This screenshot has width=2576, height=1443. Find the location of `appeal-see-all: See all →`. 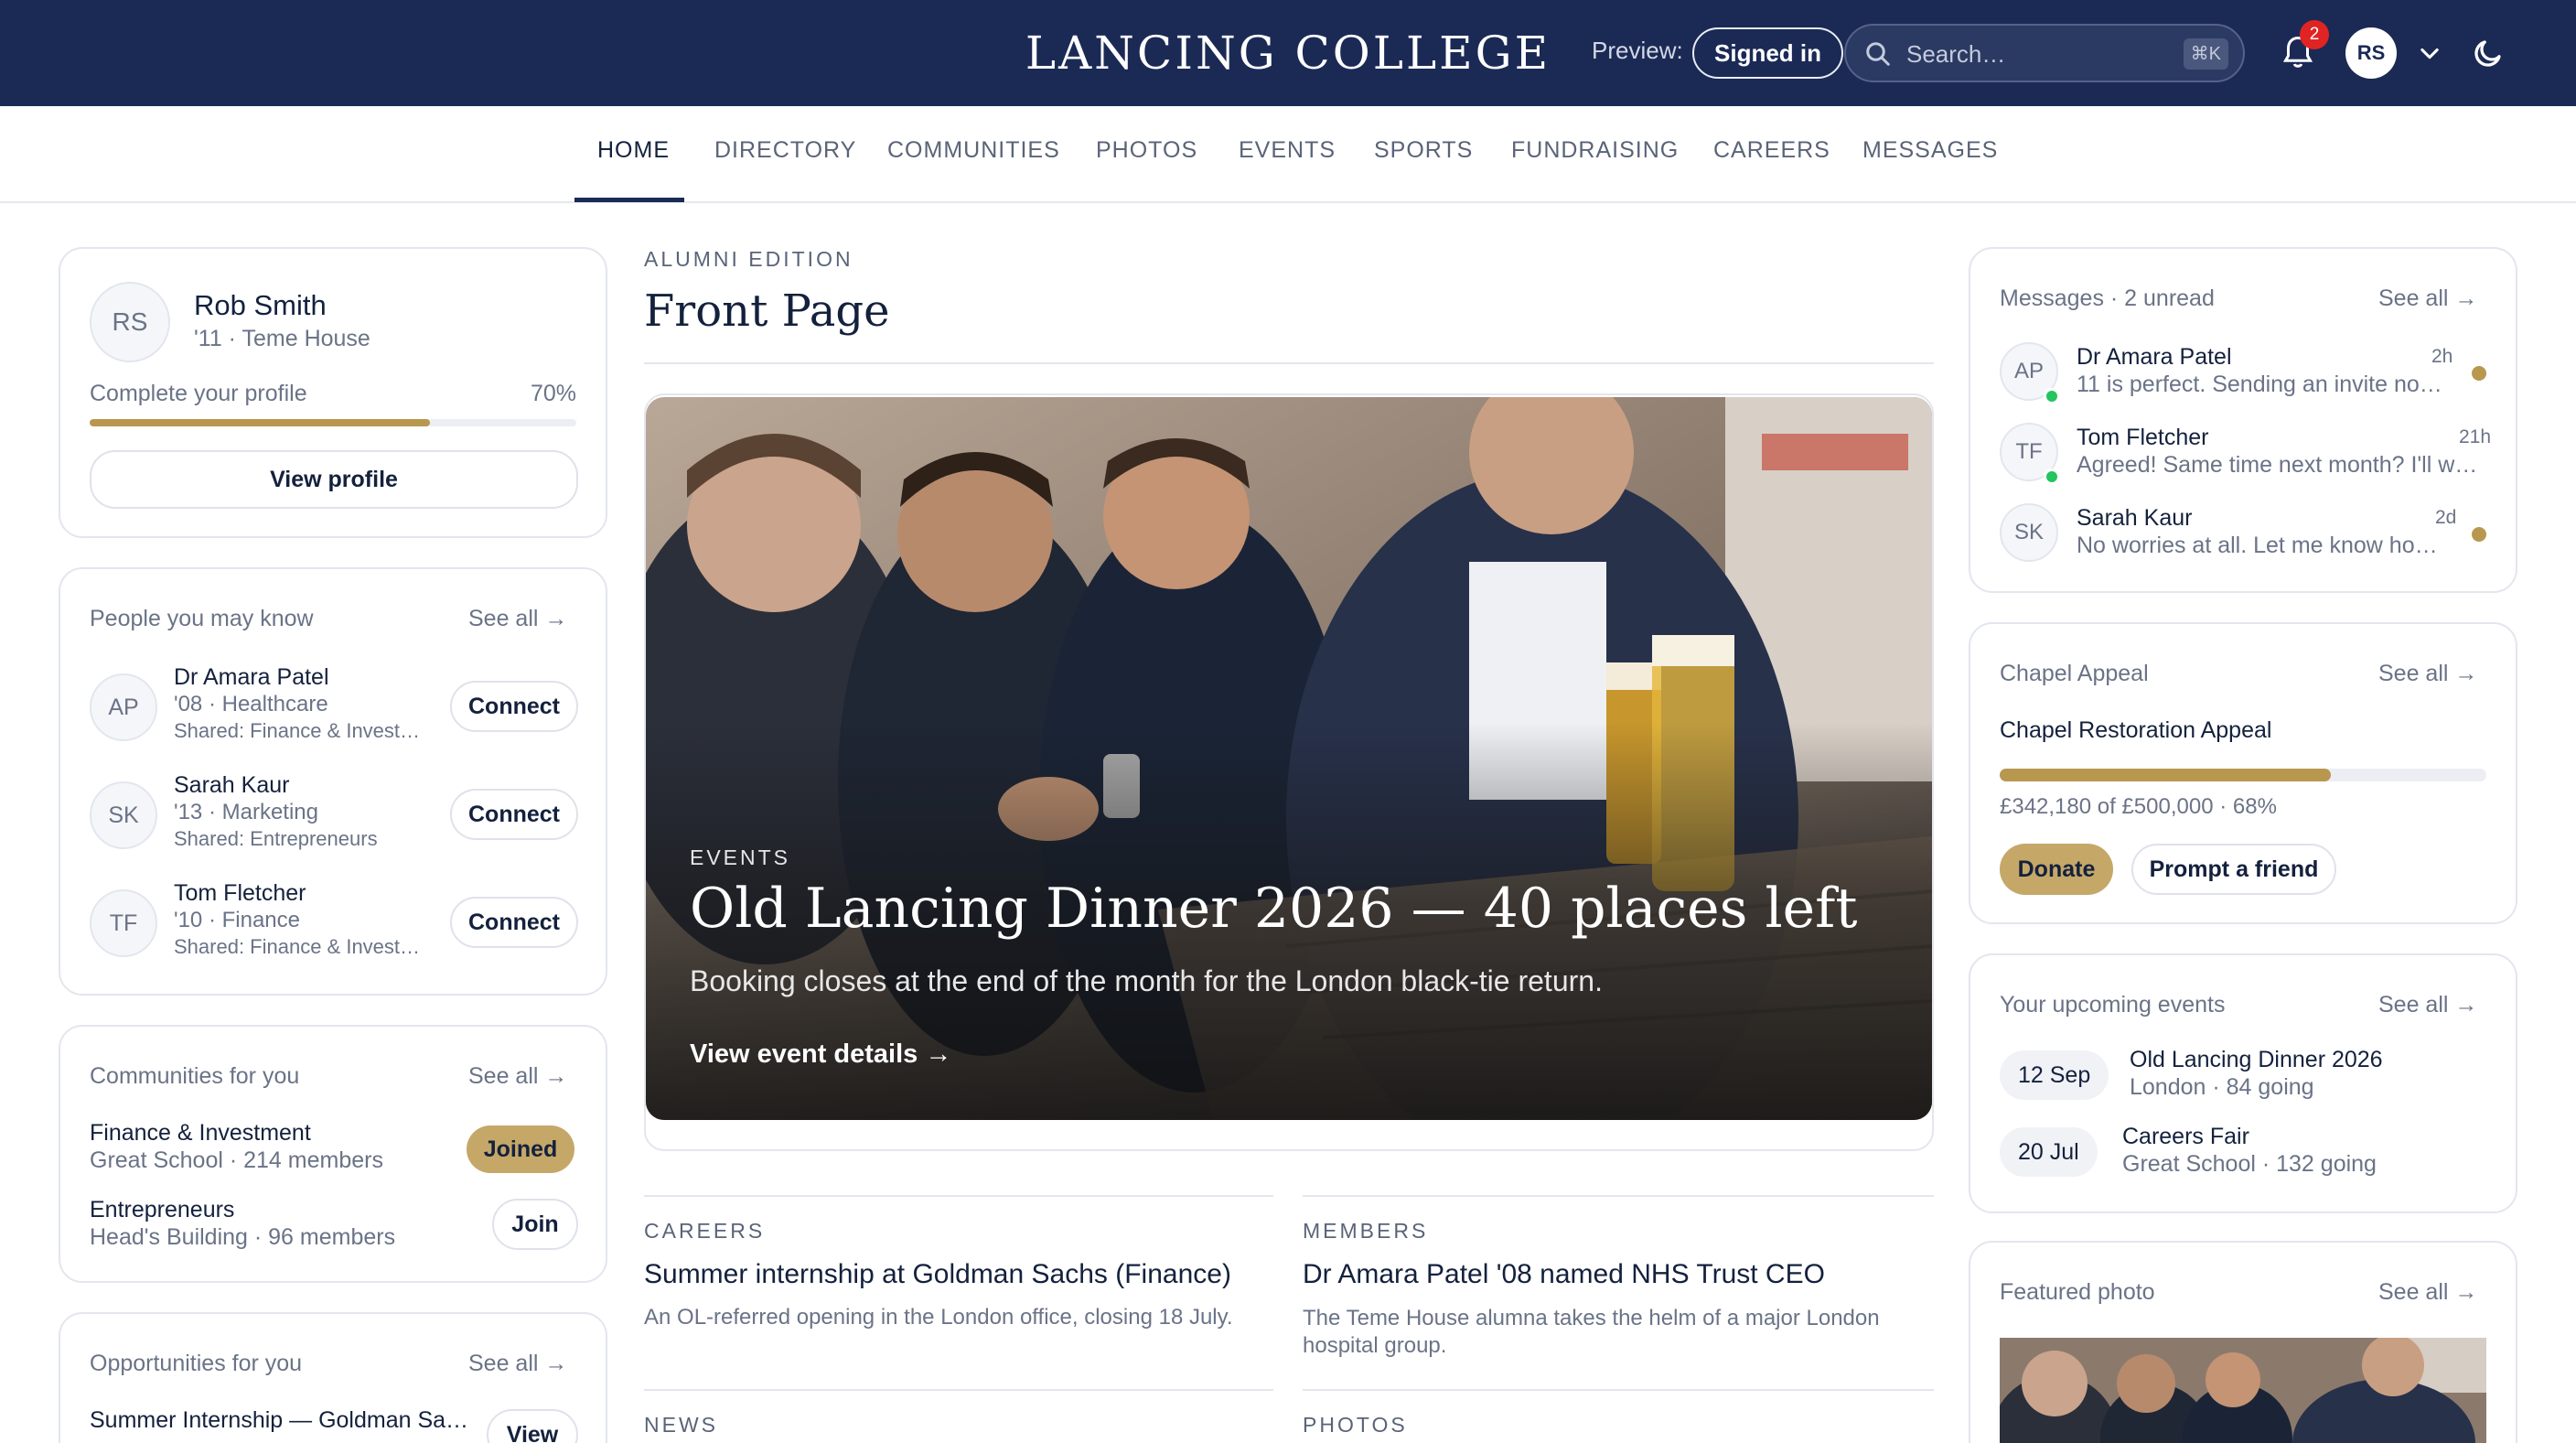

appeal-see-all: See all → is located at coordinates (2427, 674).